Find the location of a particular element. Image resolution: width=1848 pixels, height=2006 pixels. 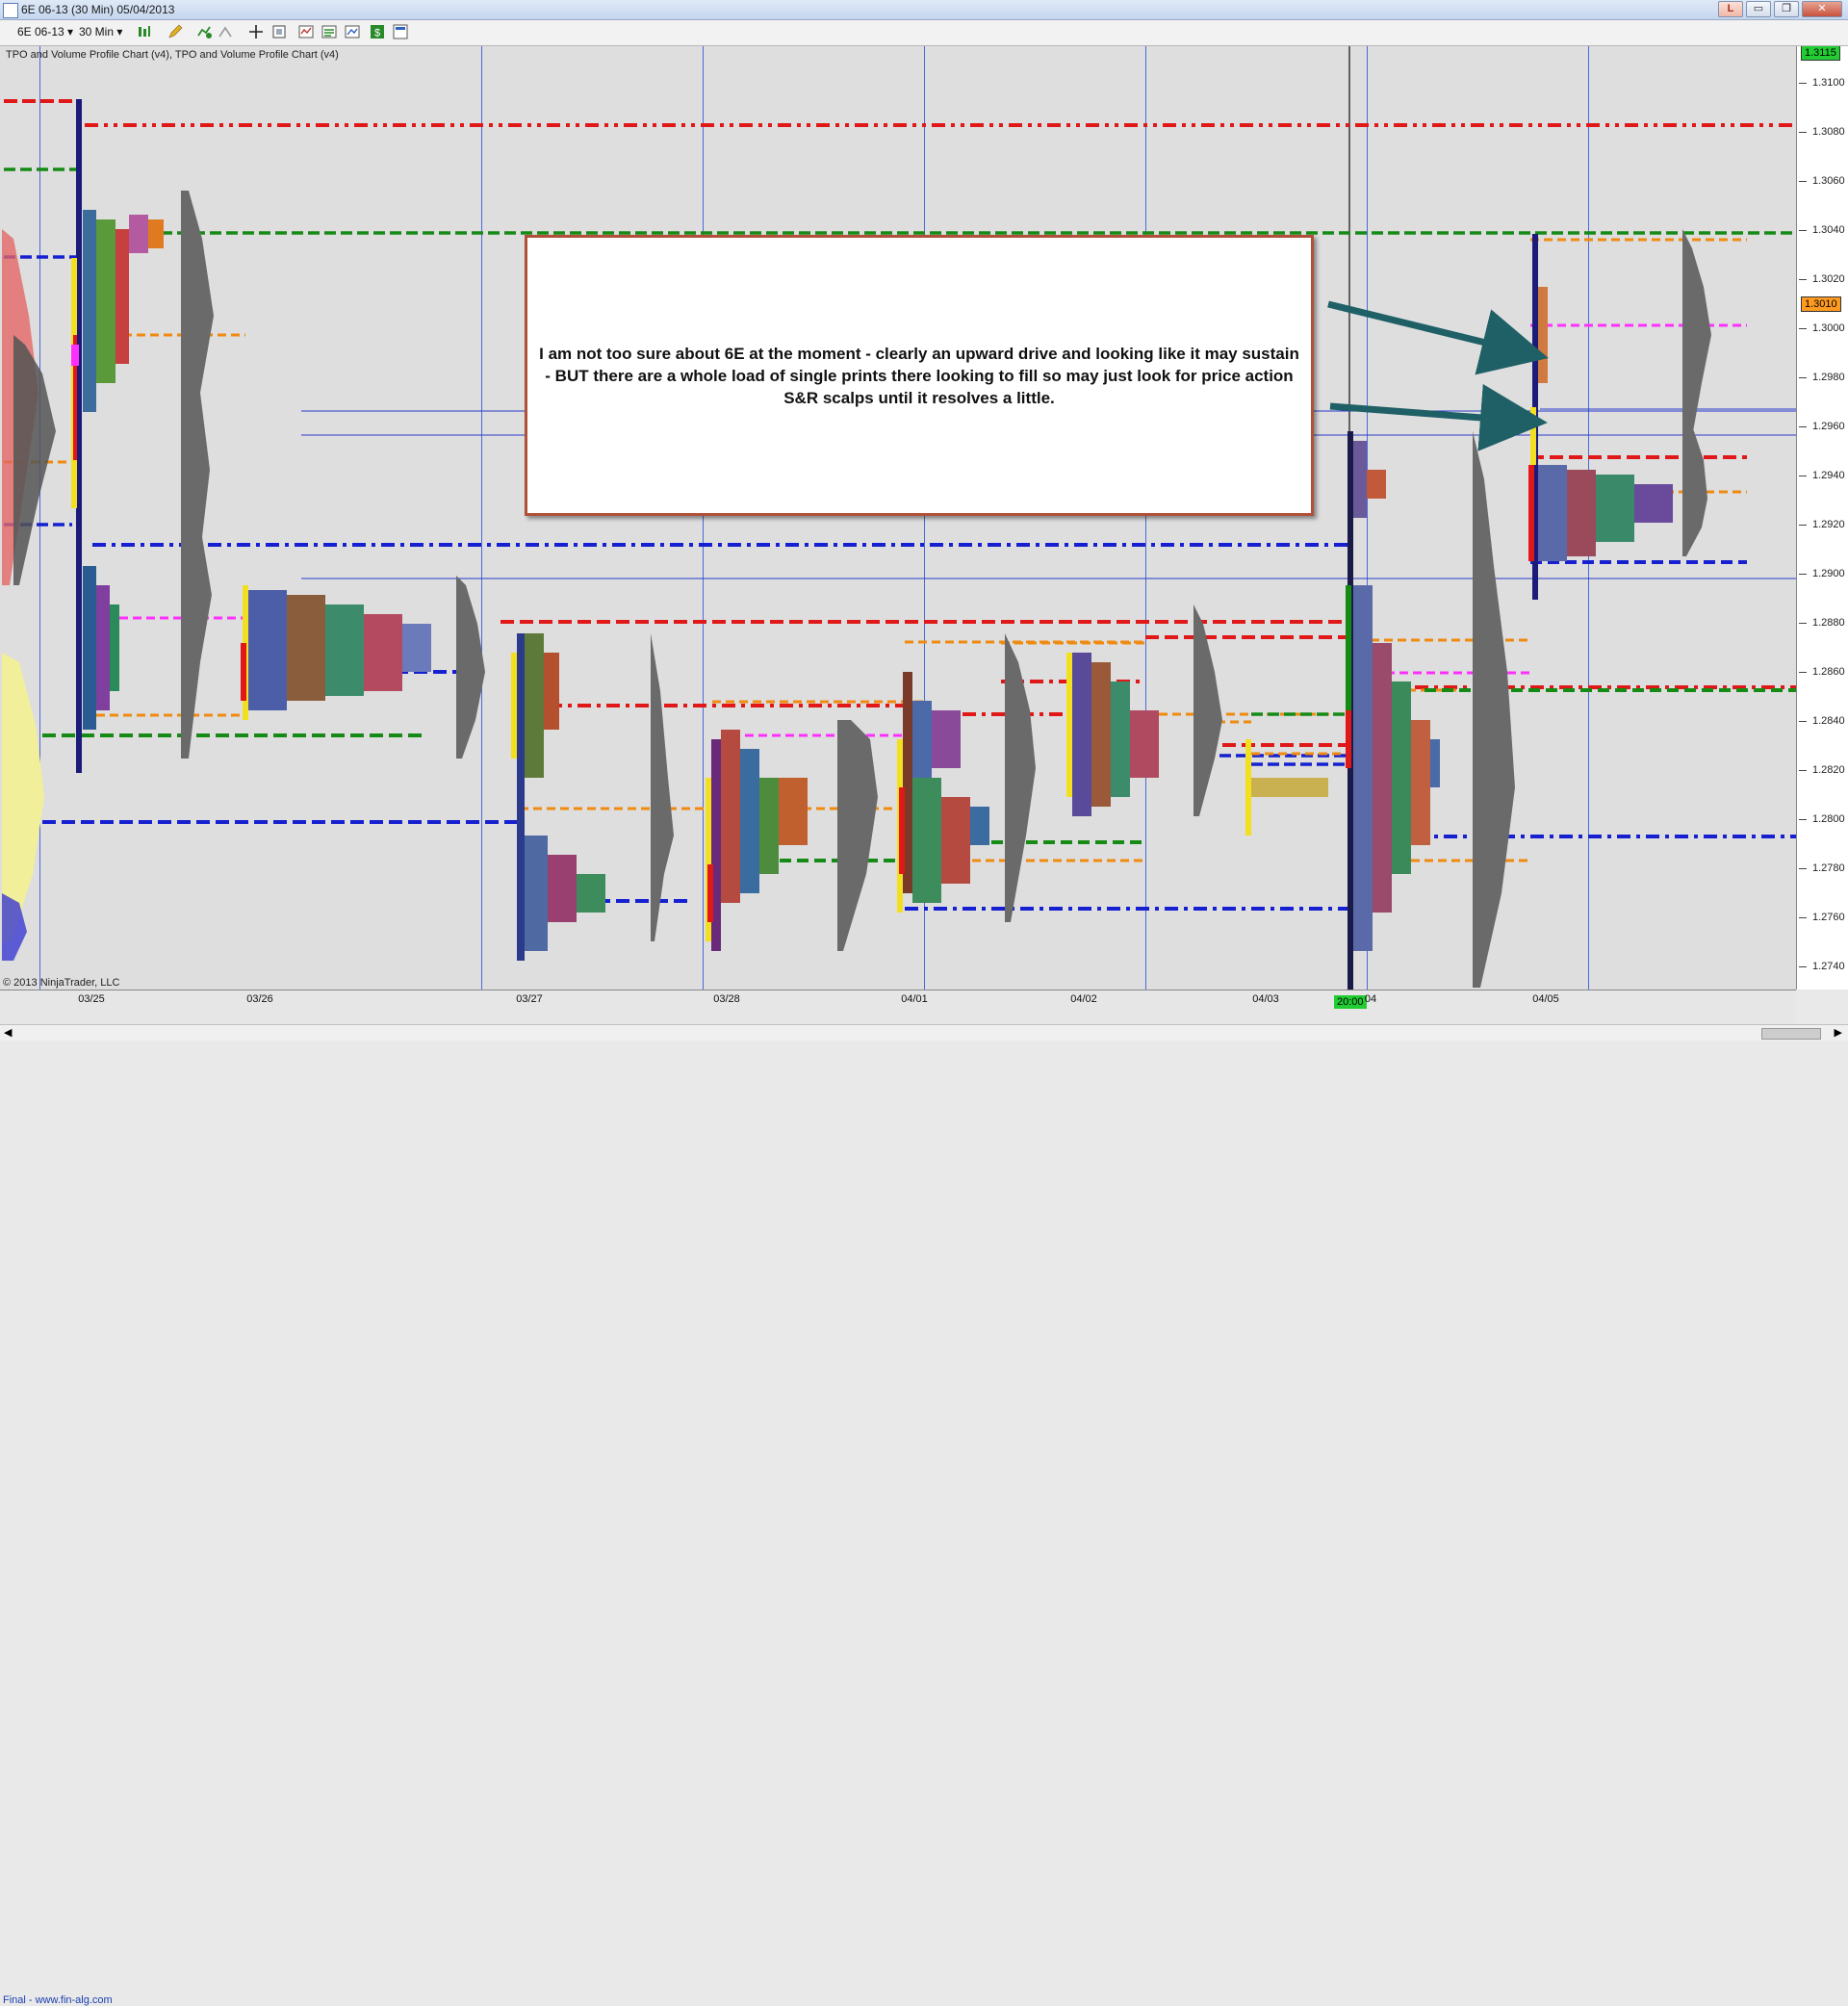

date-label: 04/03 is located at coordinates (1265, 999).